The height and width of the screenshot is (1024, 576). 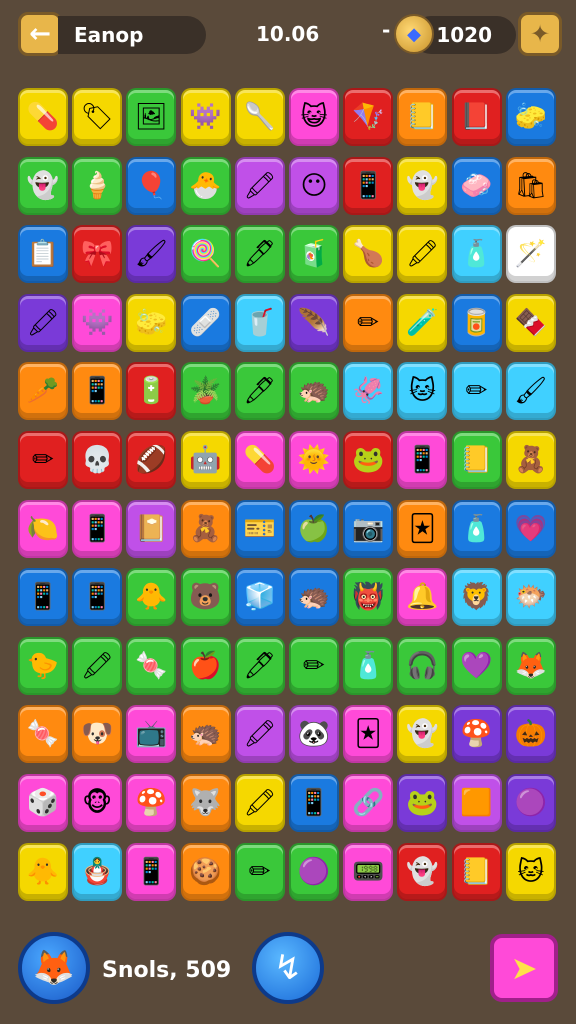 What do you see at coordinates (530, 322) in the screenshot?
I see `tile: 🍫` at bounding box center [530, 322].